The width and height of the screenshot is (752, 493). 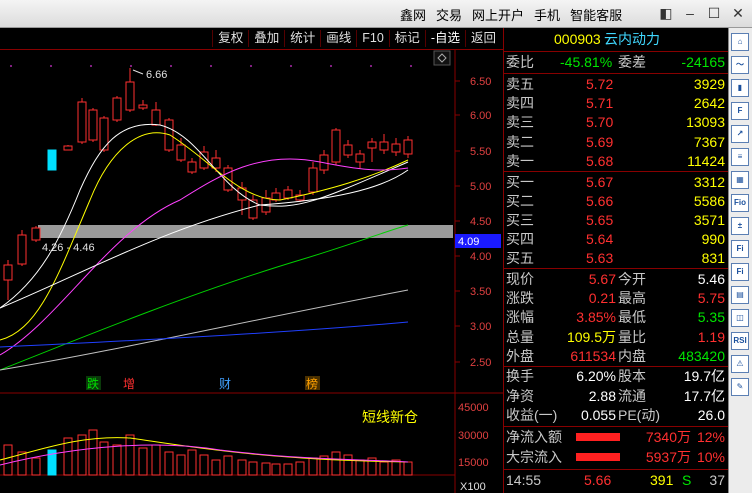 What do you see at coordinates (740, 134) in the screenshot?
I see `trend-icon: ↗` at bounding box center [740, 134].